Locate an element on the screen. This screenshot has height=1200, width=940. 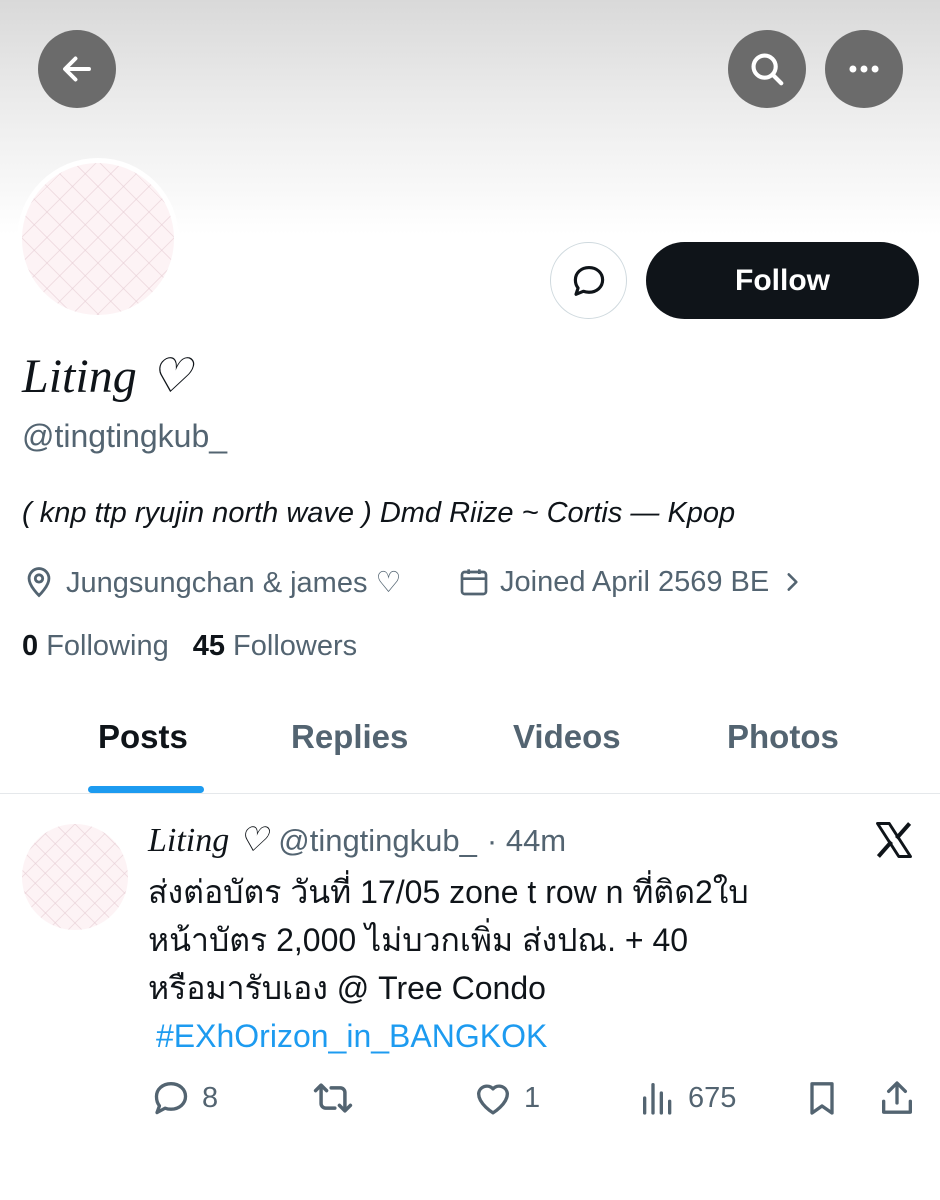
profile-stats: 0 Following 45 Followers is located at coordinates (189, 646).